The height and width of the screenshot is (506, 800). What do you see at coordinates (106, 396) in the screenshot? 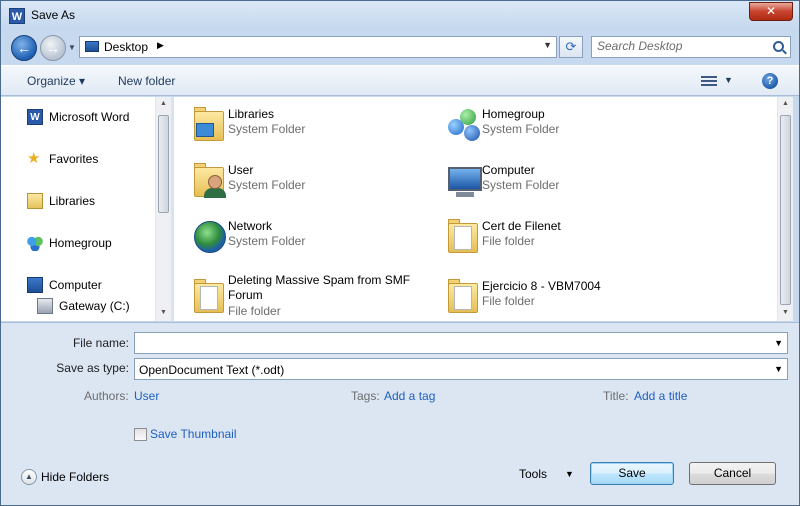
I see `authors-label: Authors:` at bounding box center [106, 396].